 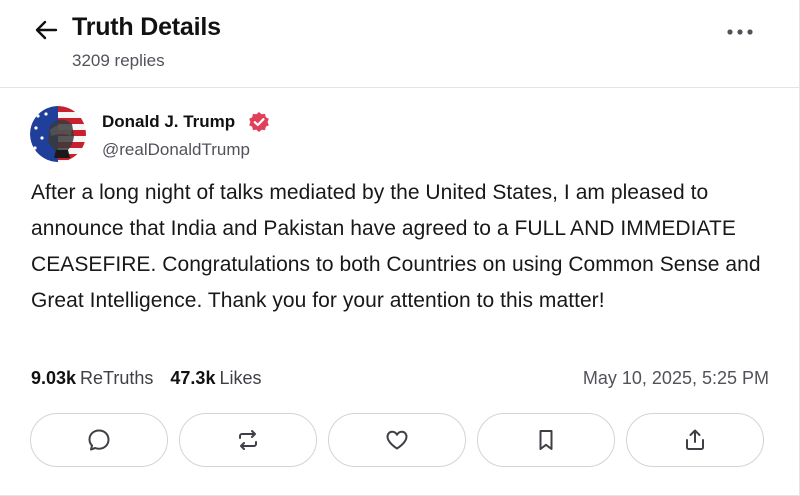 I want to click on retruths-stat: 9.03k ReTruths, so click(x=92, y=378).